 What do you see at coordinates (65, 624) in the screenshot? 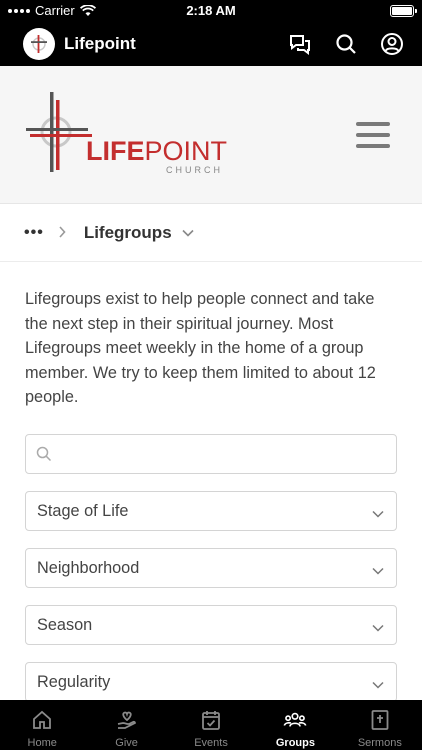
I see `filter-label: Season` at bounding box center [65, 624].